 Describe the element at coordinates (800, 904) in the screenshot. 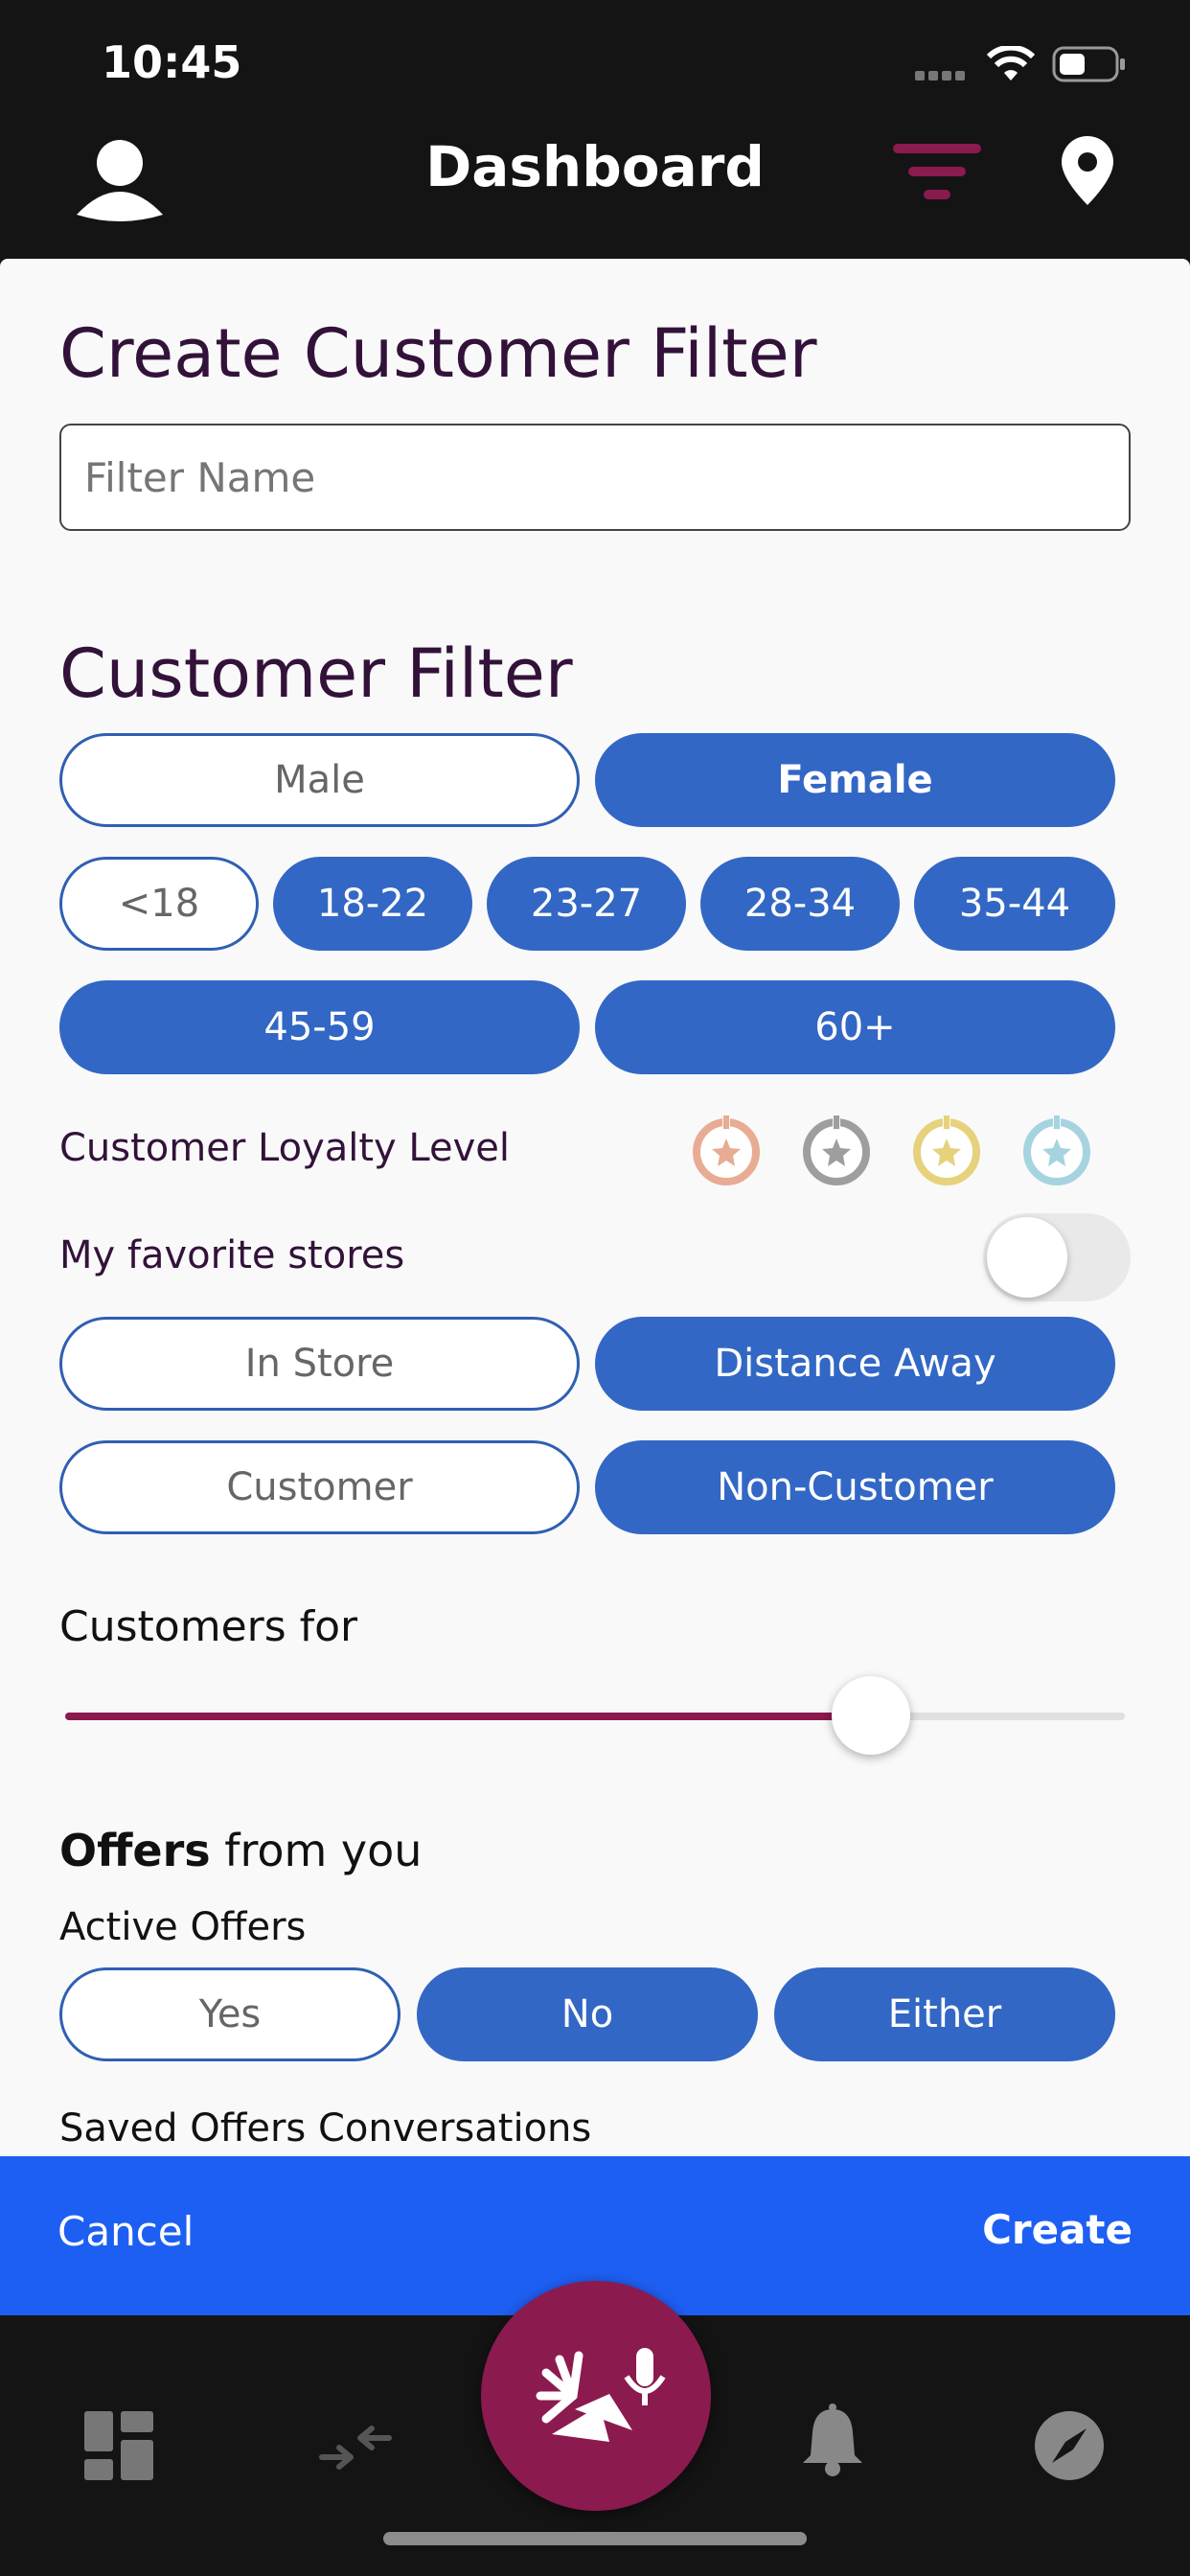

I see `age-28-34-button: 28-34` at that location.